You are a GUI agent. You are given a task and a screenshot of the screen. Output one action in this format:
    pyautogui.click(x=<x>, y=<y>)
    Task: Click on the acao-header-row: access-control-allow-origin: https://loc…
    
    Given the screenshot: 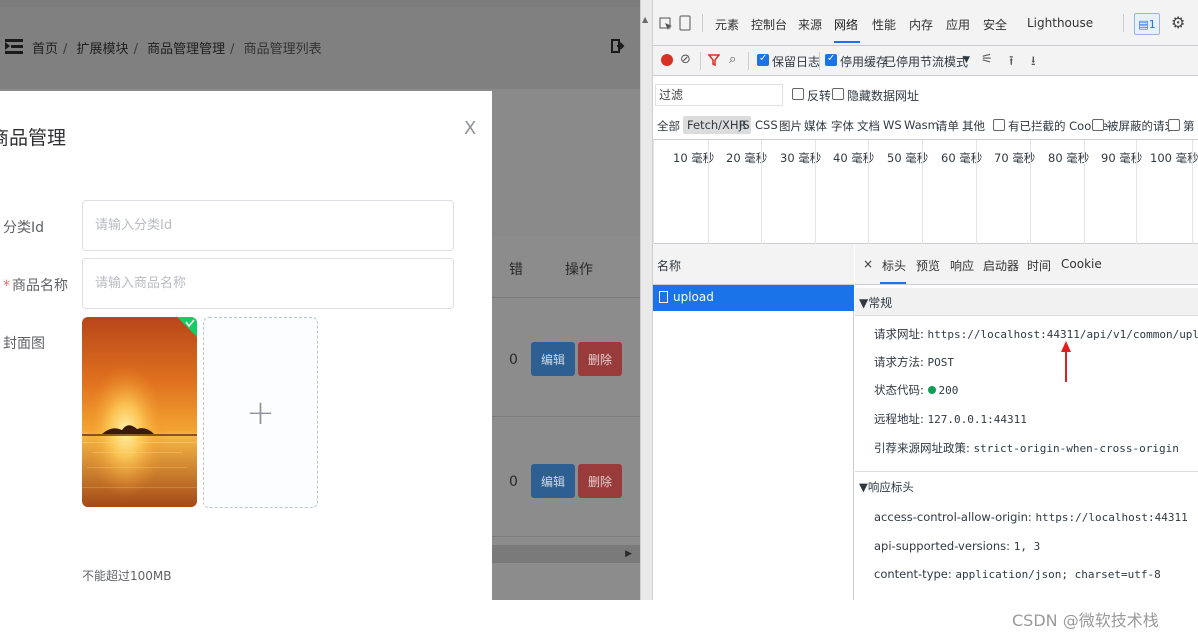 What is the action you would take?
    pyautogui.click(x=1031, y=517)
    